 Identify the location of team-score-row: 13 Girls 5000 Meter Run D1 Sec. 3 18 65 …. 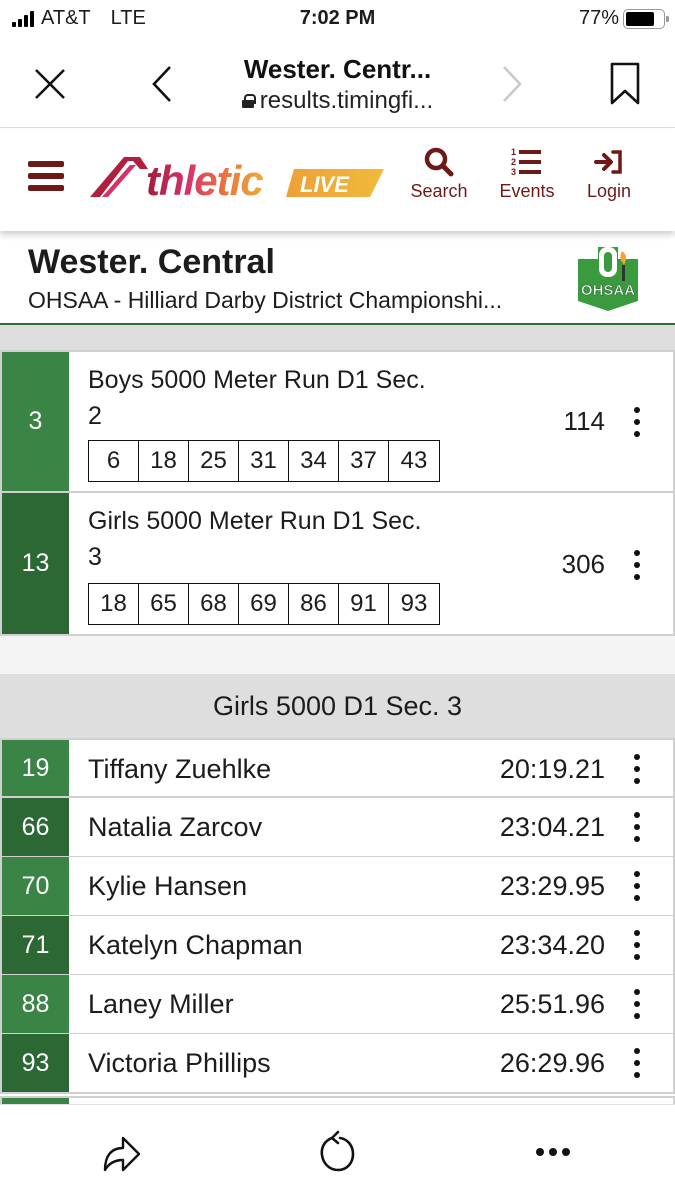
(337, 563).